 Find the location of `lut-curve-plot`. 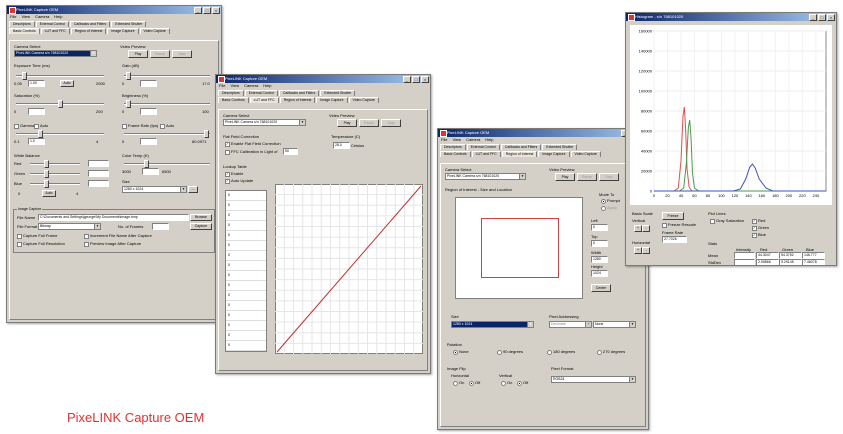

lut-curve-plot is located at coordinates (349, 269).